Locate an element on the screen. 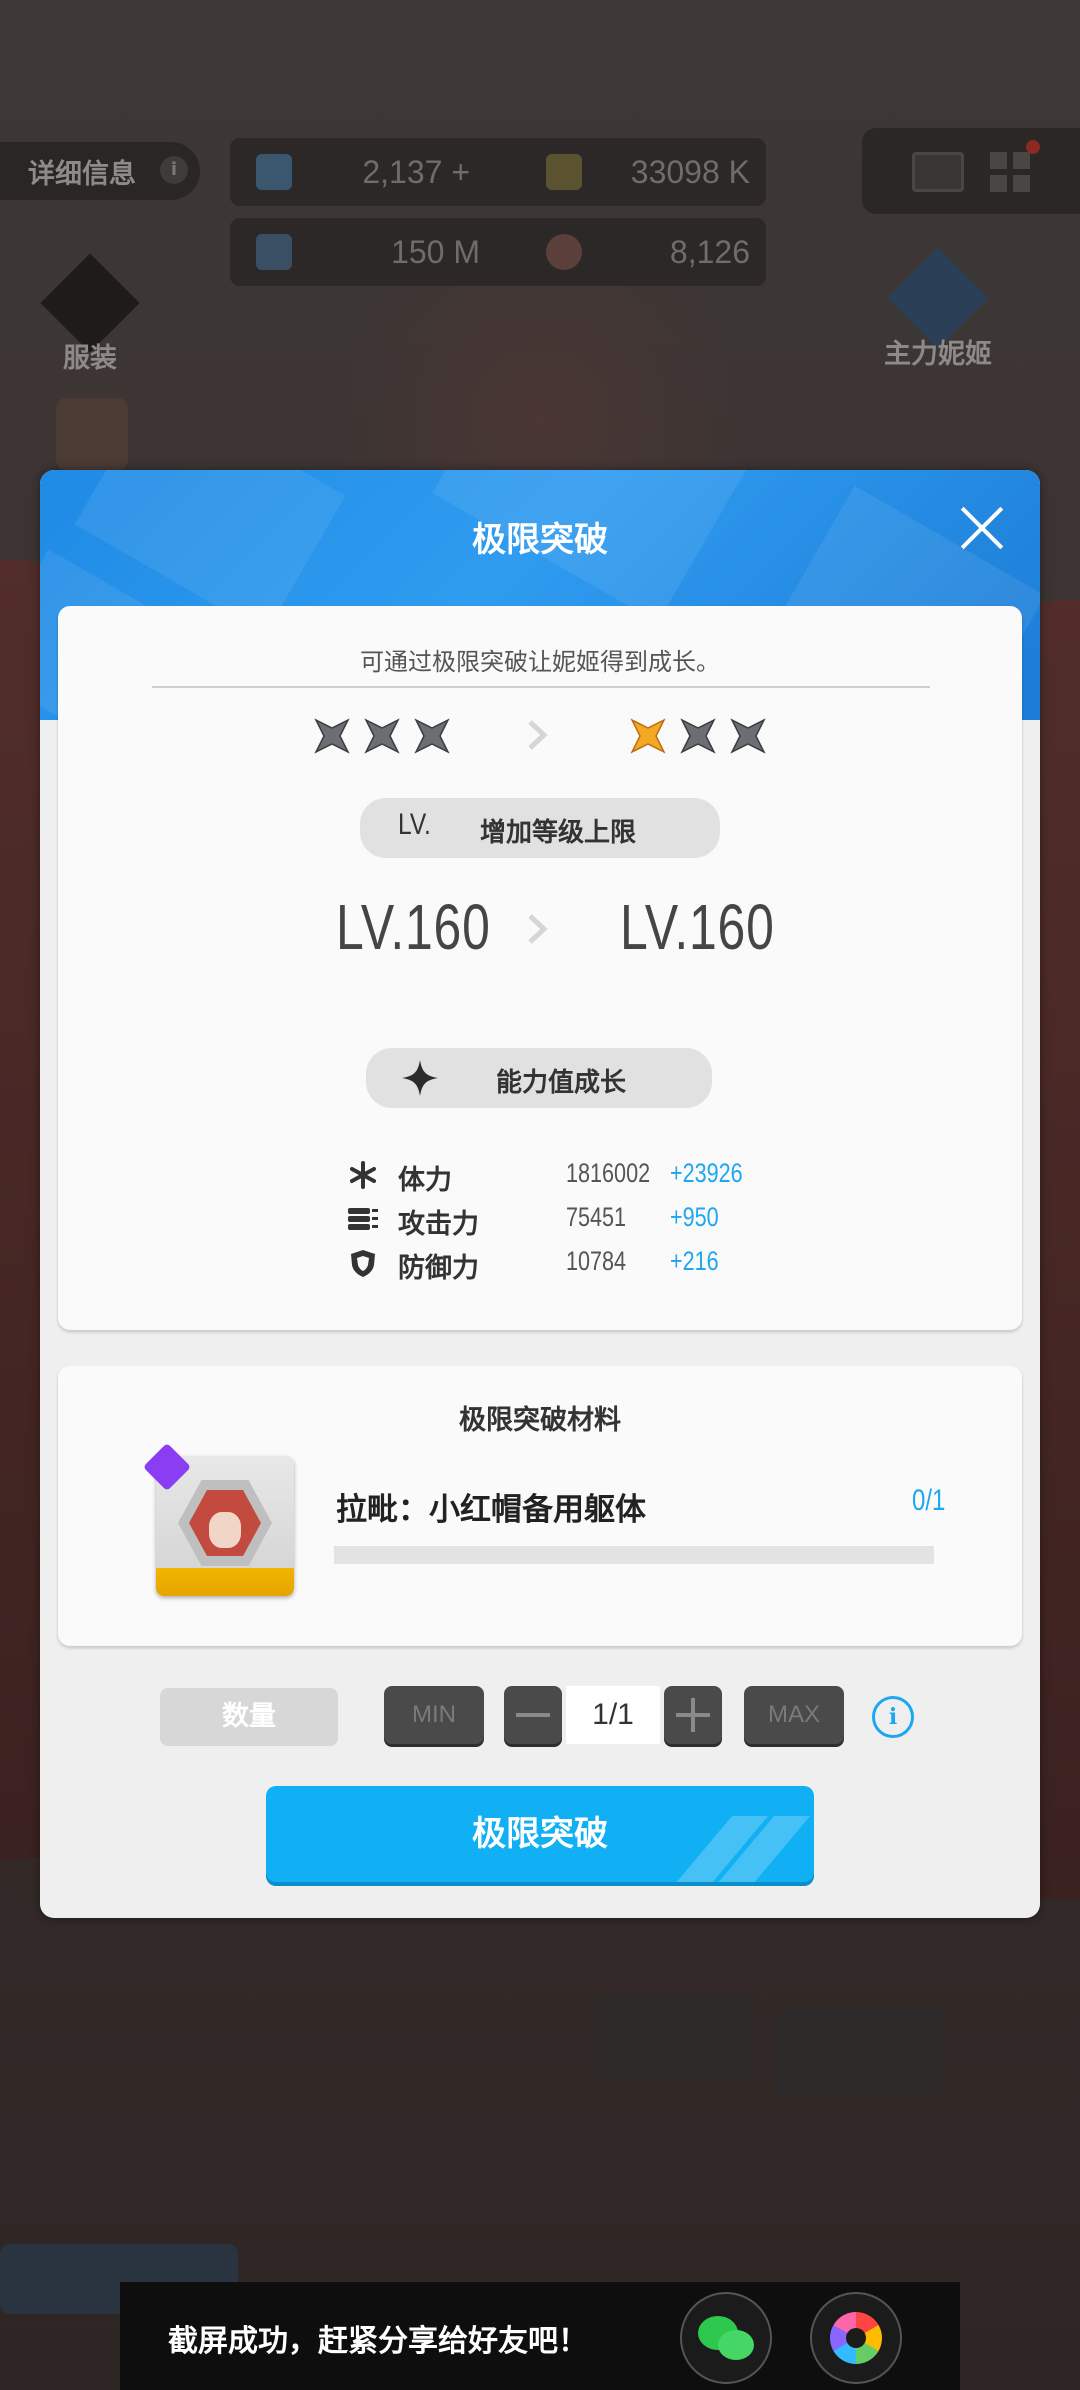 This screenshot has width=1080, height=2390. battle-data-icon is located at coordinates (274, 252).